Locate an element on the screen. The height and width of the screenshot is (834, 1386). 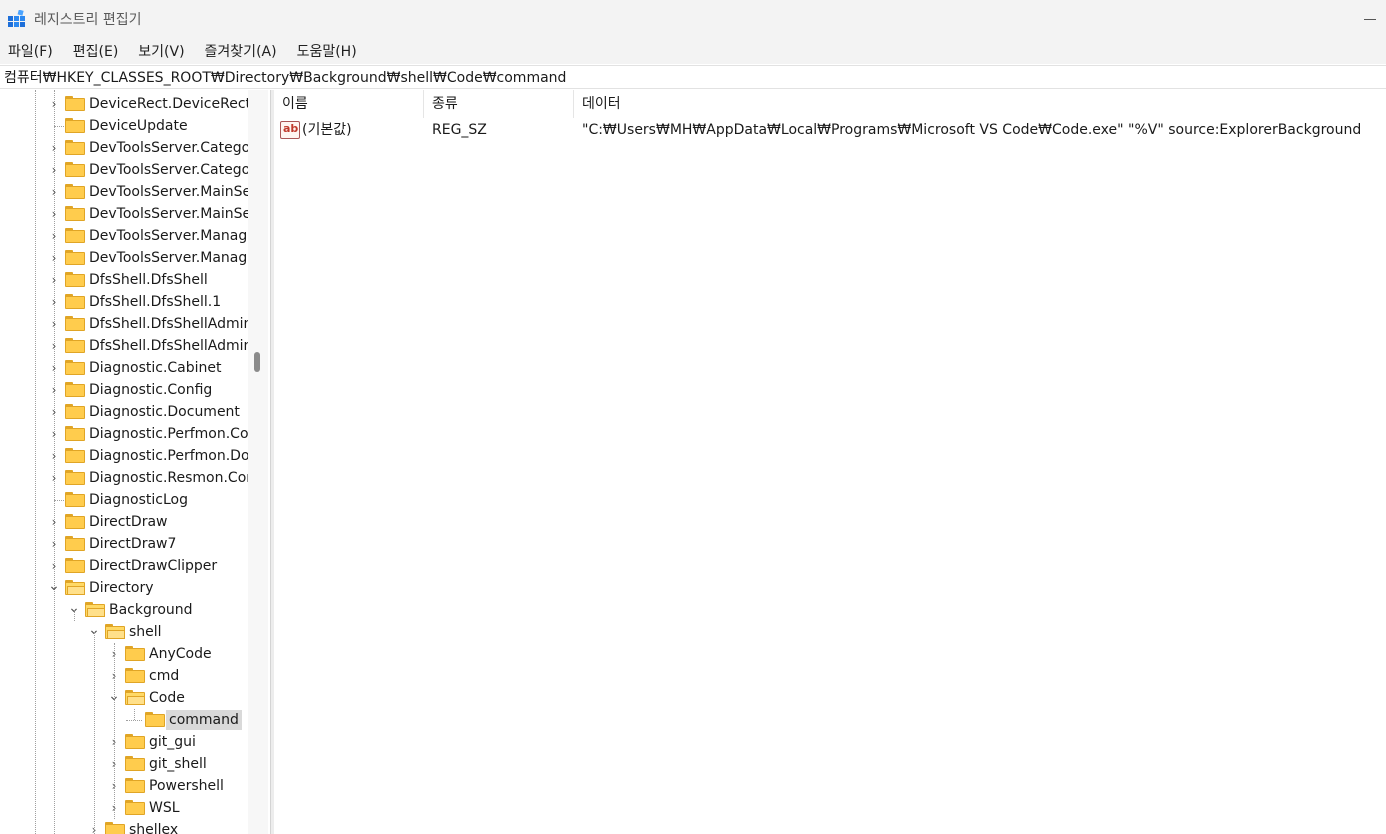
tree-node-dfsshell-dfsshell: › DfsShell.DfsShell is located at coordinates (124, 280).